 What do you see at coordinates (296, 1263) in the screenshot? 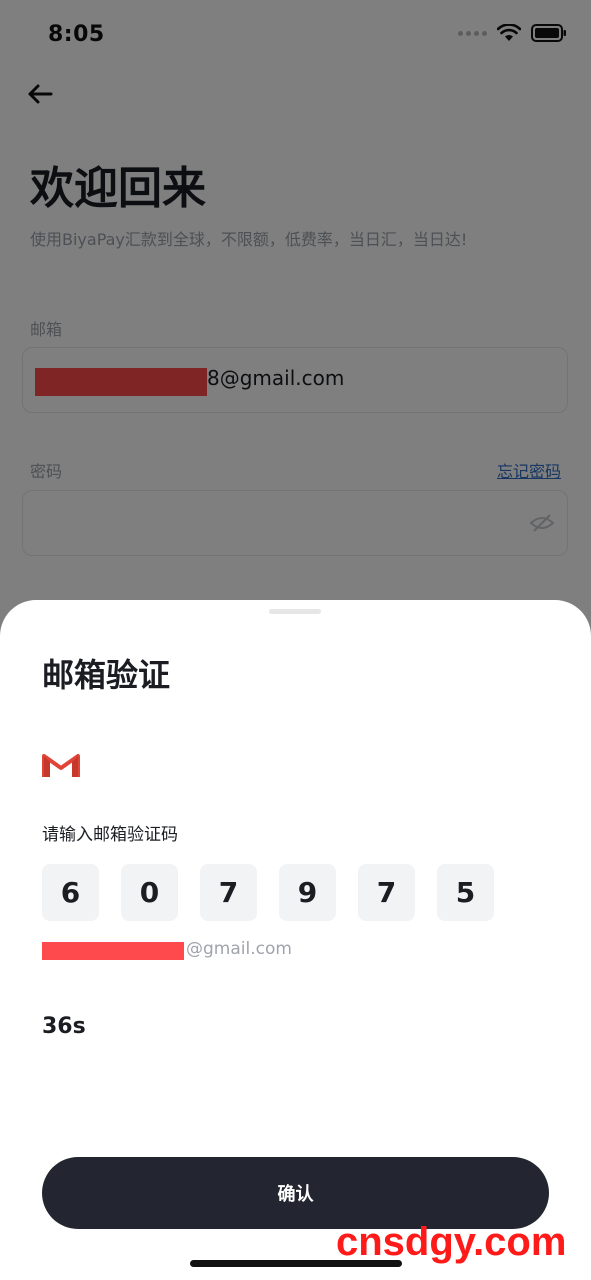
I see `home-indicator` at bounding box center [296, 1263].